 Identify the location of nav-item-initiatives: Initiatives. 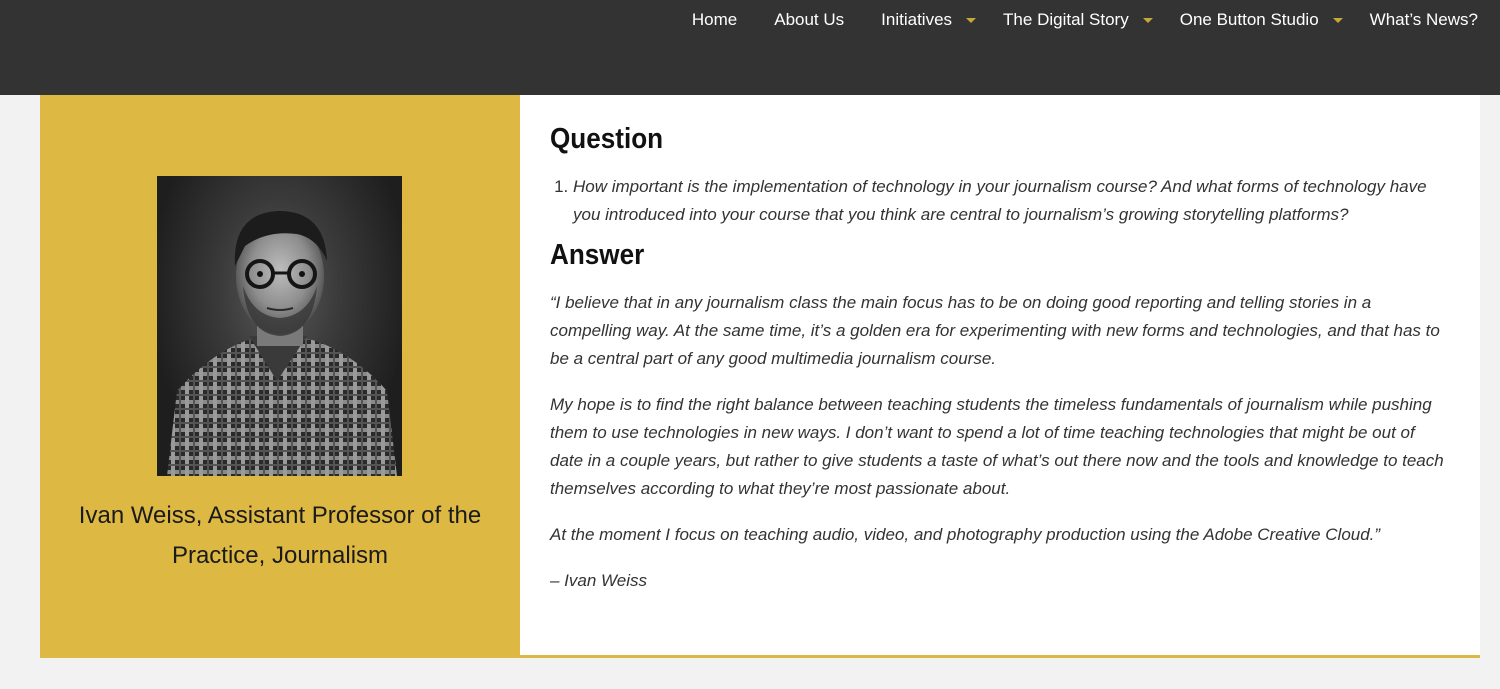
(929, 20).